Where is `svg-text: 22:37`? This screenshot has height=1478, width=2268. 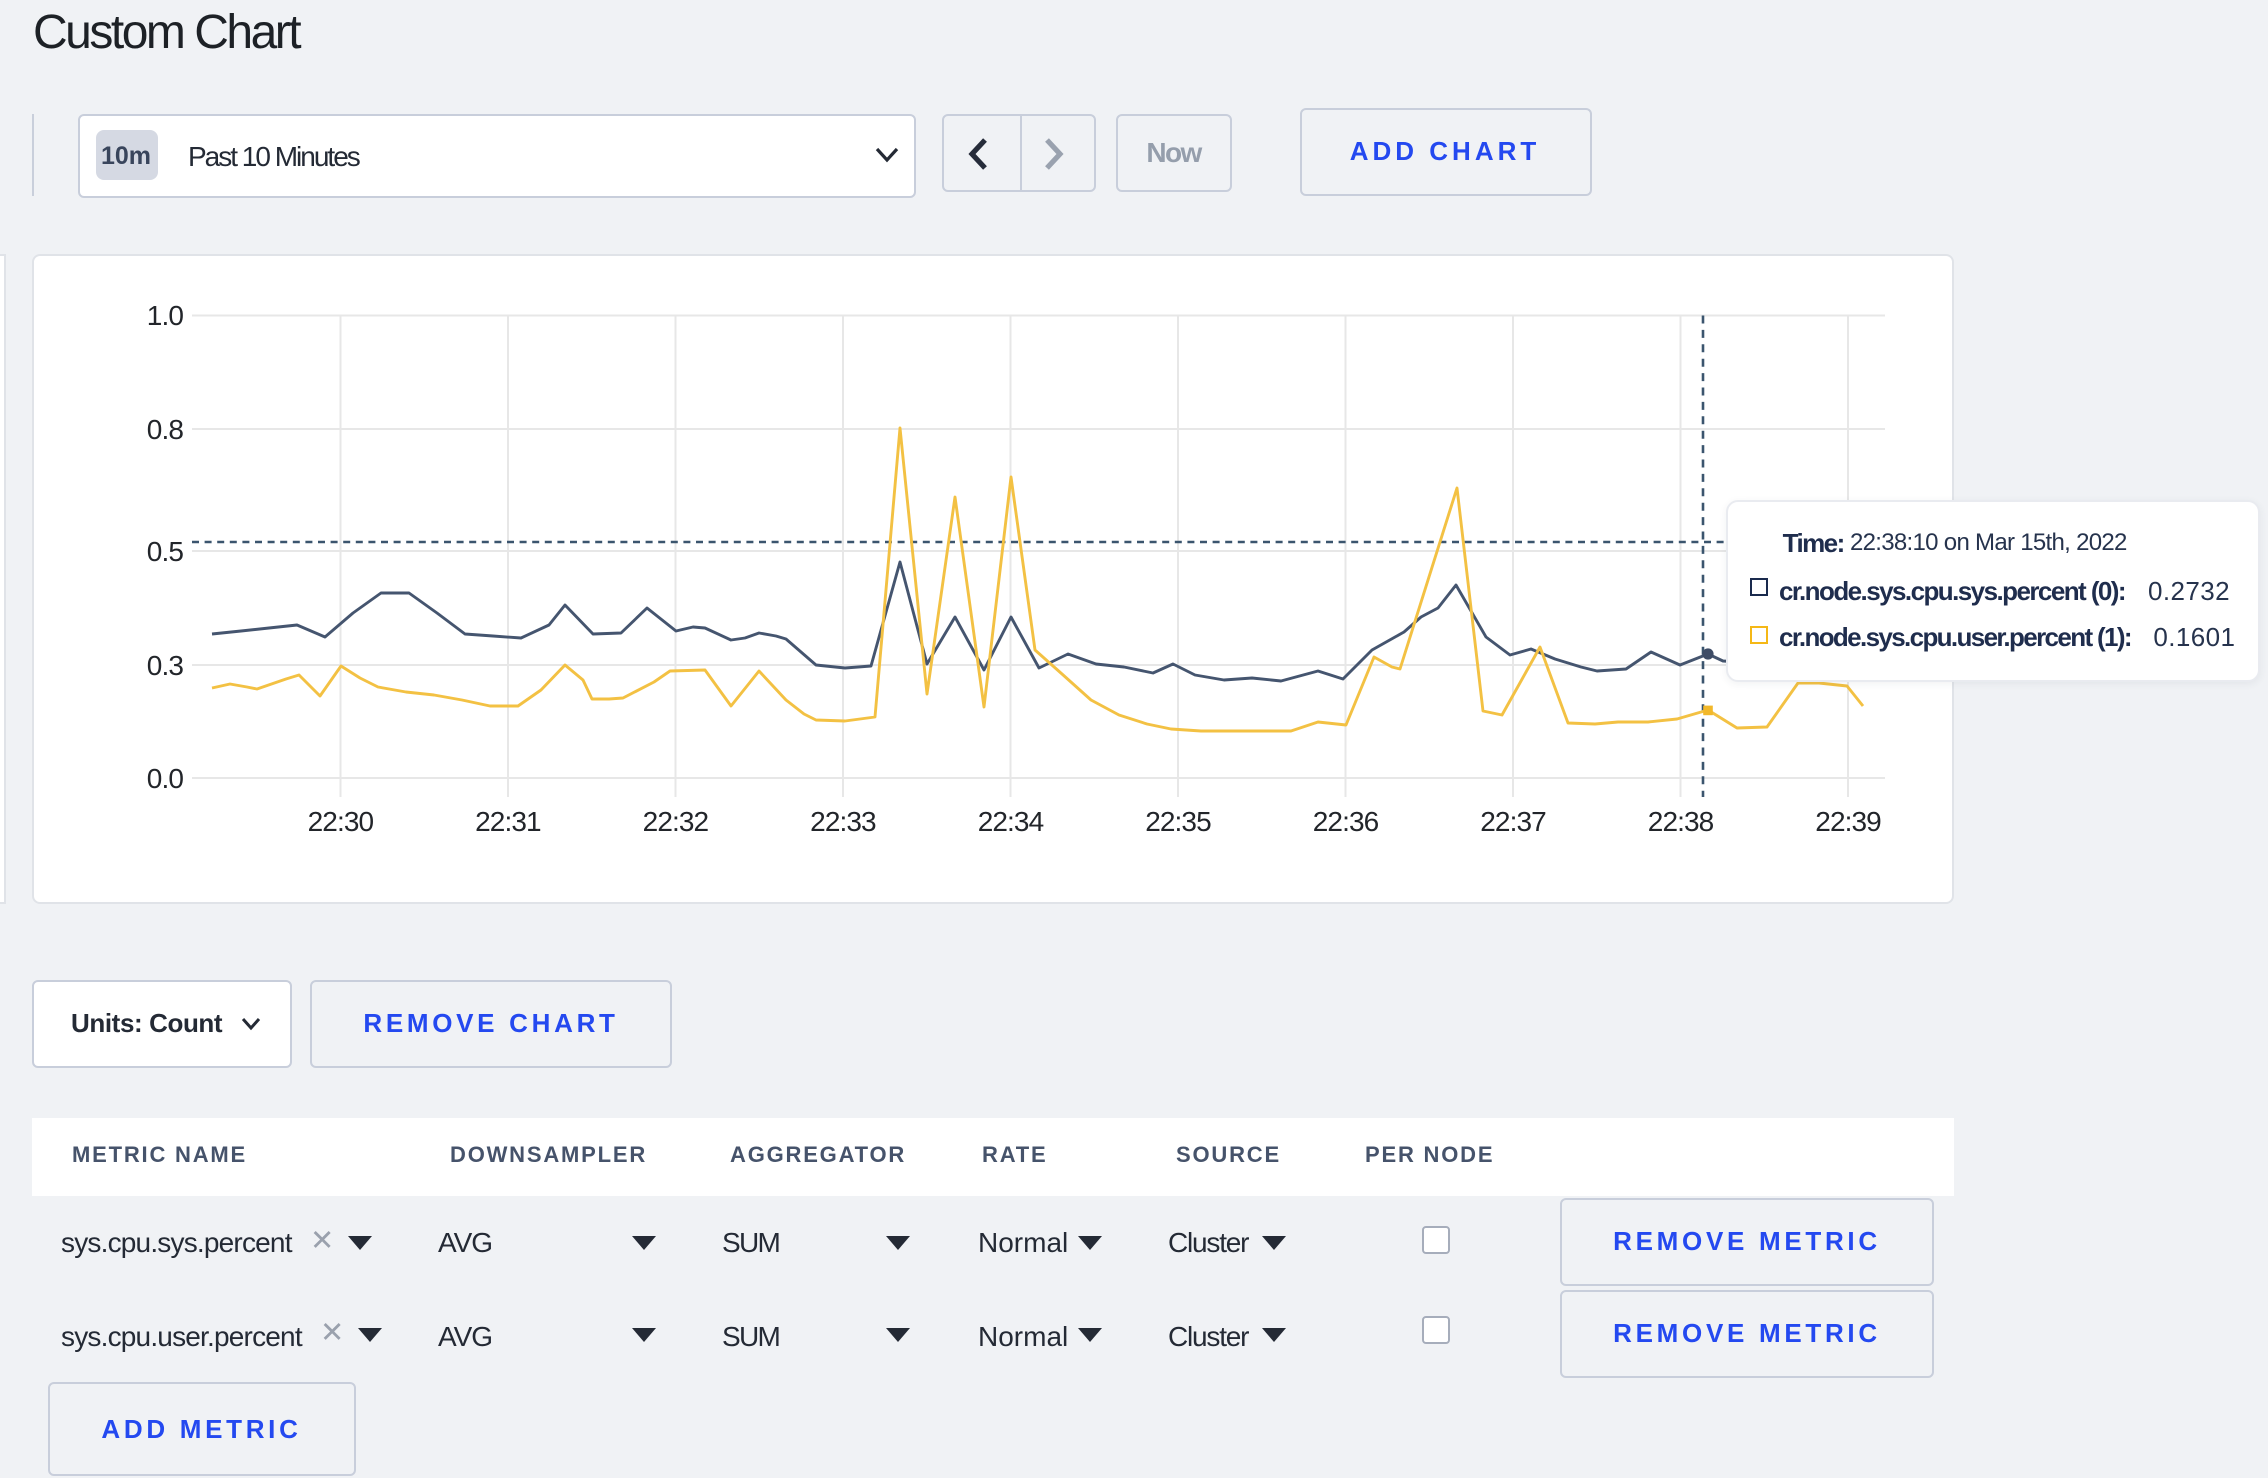 svg-text: 22:37 is located at coordinates (1512, 821).